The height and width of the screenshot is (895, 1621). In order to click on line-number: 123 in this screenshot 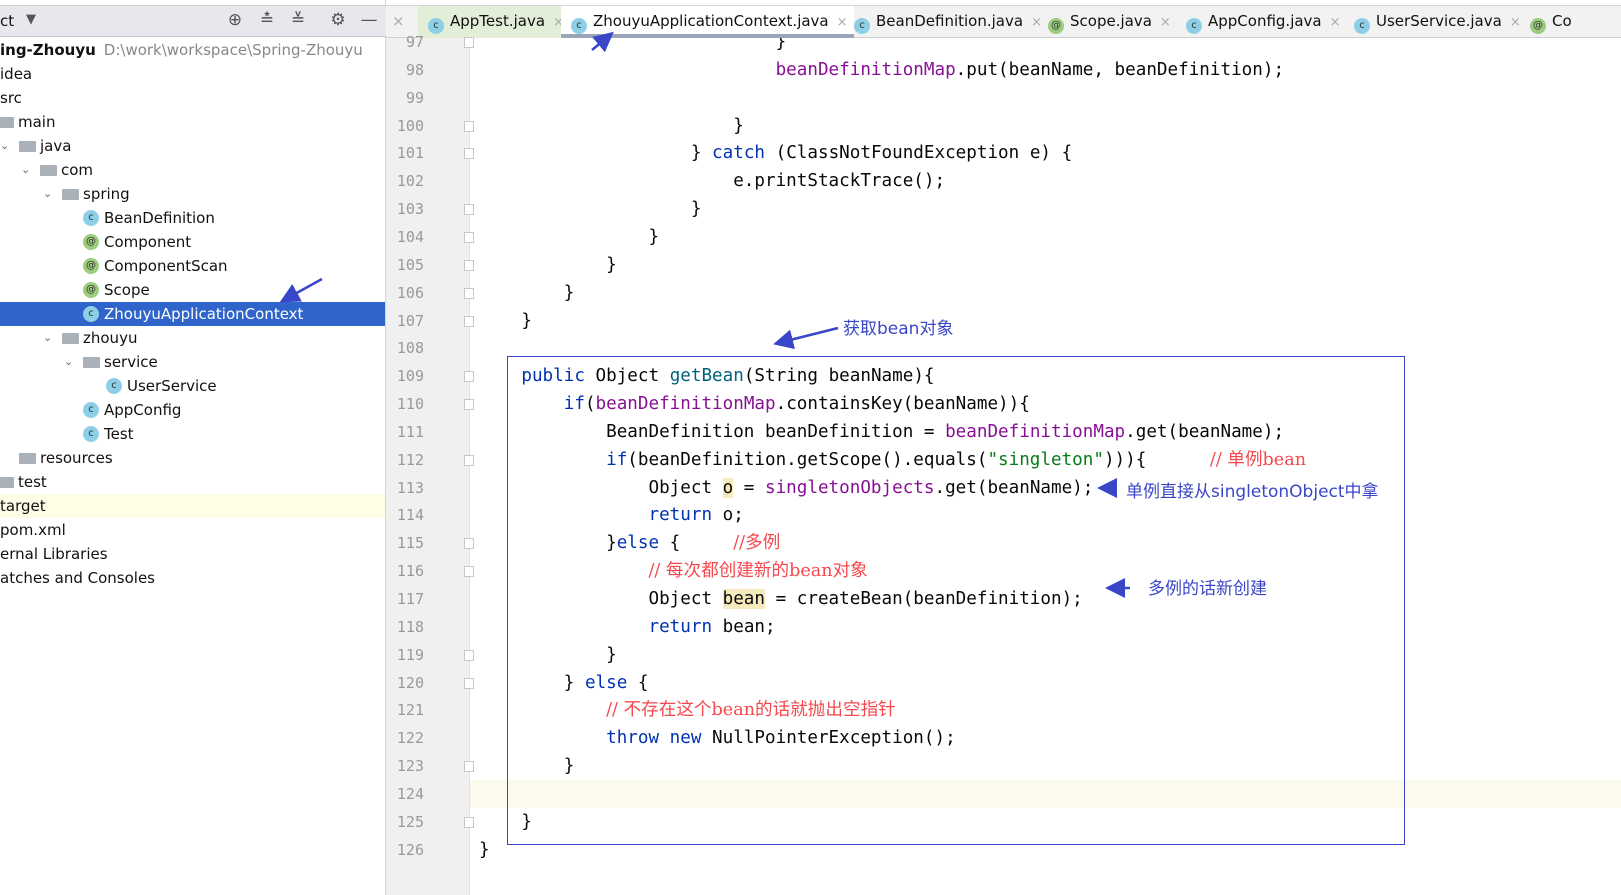, I will do `click(410, 766)`.